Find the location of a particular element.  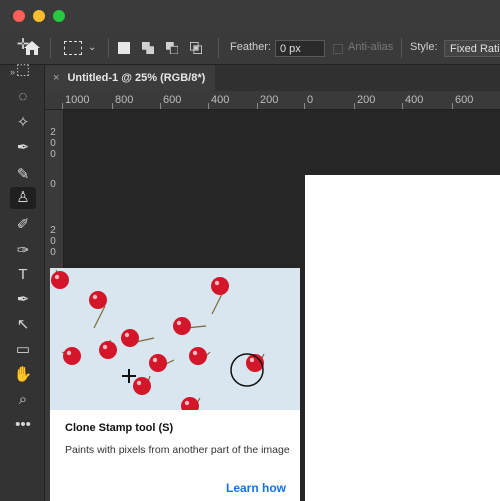

marquee-preset-icon is located at coordinates (73, 48).